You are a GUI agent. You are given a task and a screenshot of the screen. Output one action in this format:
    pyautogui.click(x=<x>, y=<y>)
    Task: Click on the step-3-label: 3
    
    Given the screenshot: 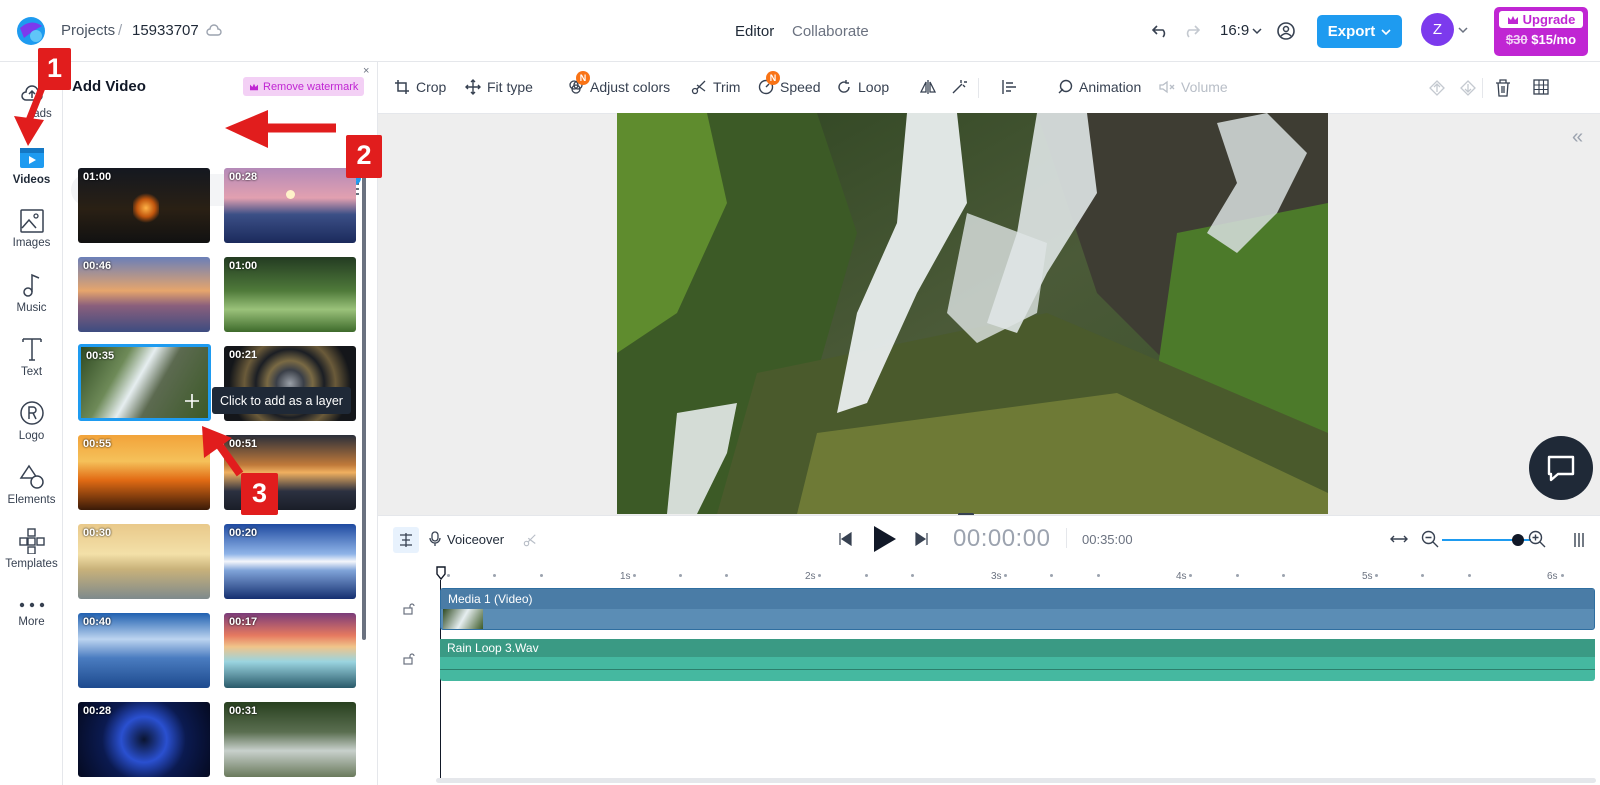 What is the action you would take?
    pyautogui.click(x=259, y=494)
    